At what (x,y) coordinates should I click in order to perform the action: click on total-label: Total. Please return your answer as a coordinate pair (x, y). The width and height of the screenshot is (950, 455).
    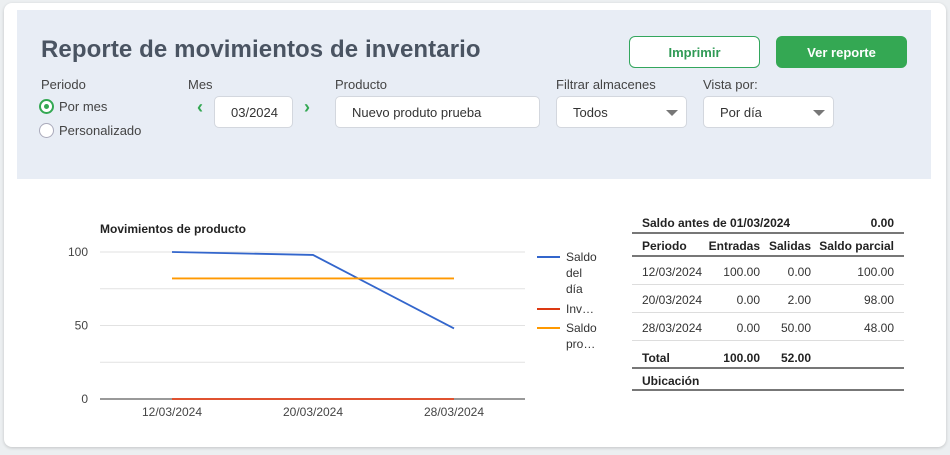
    Looking at the image, I should click on (656, 358).